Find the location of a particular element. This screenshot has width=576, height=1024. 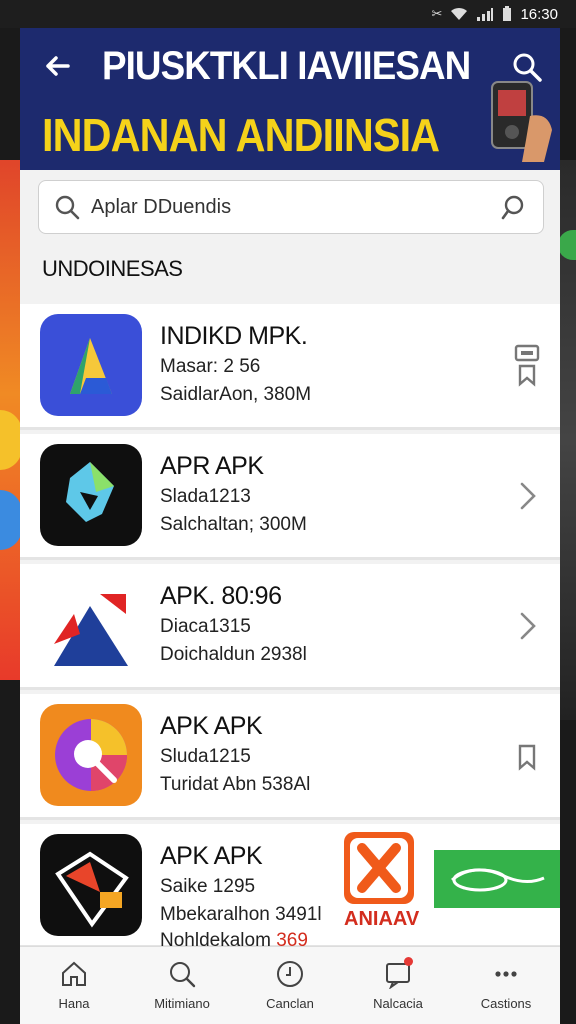

app-meta: Turidat Abn 538Al is located at coordinates (235, 784).